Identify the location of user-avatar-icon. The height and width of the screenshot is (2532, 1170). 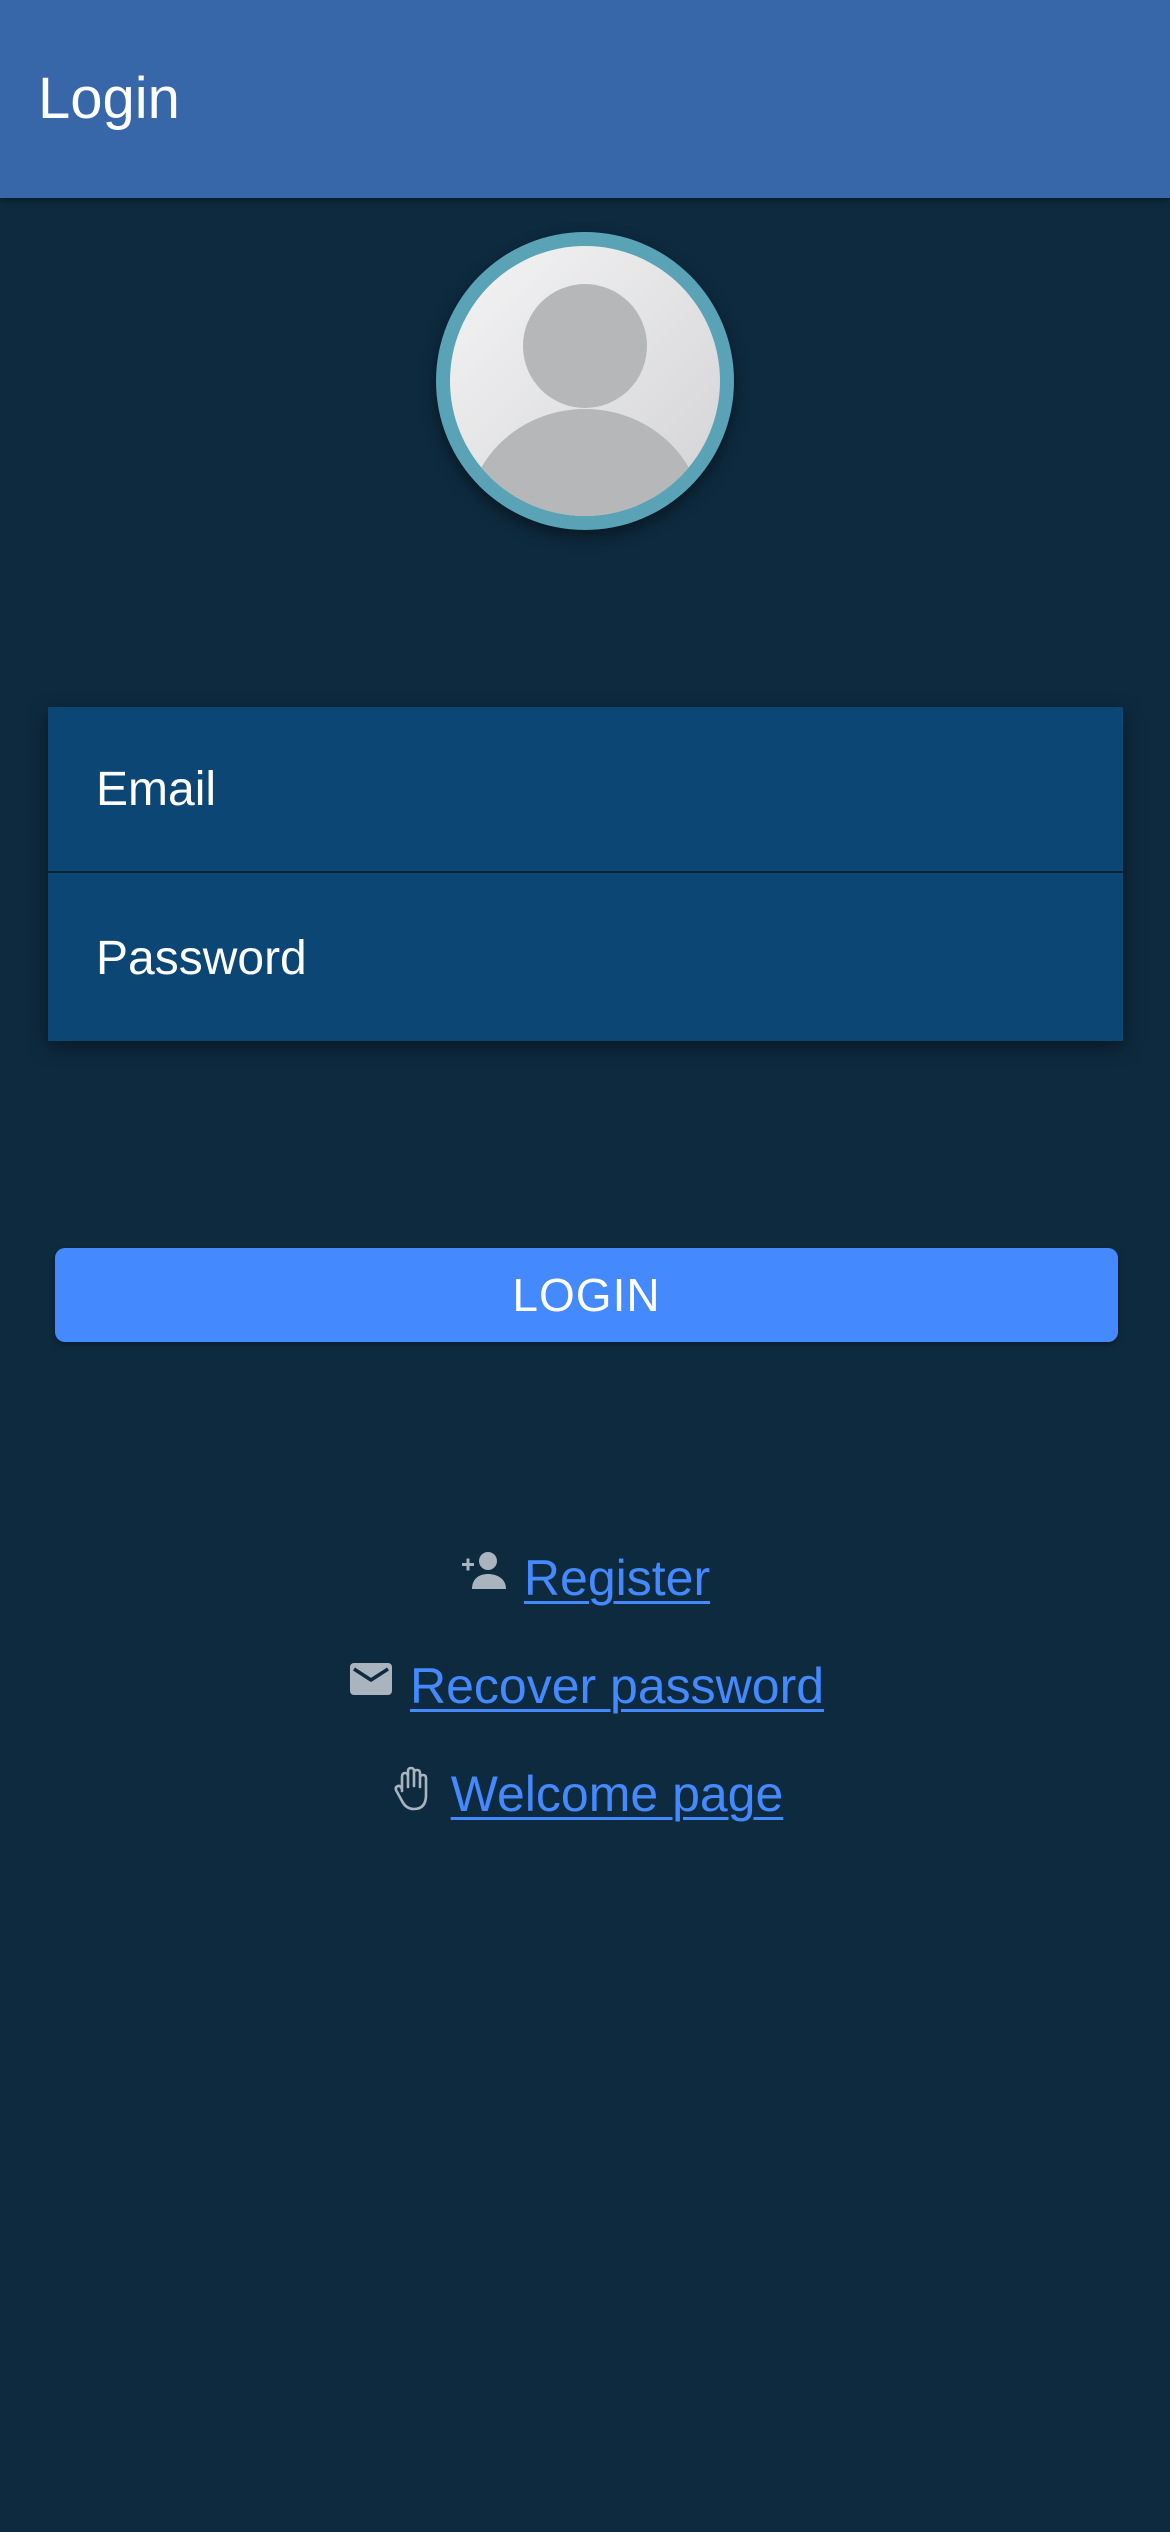
(585, 381).